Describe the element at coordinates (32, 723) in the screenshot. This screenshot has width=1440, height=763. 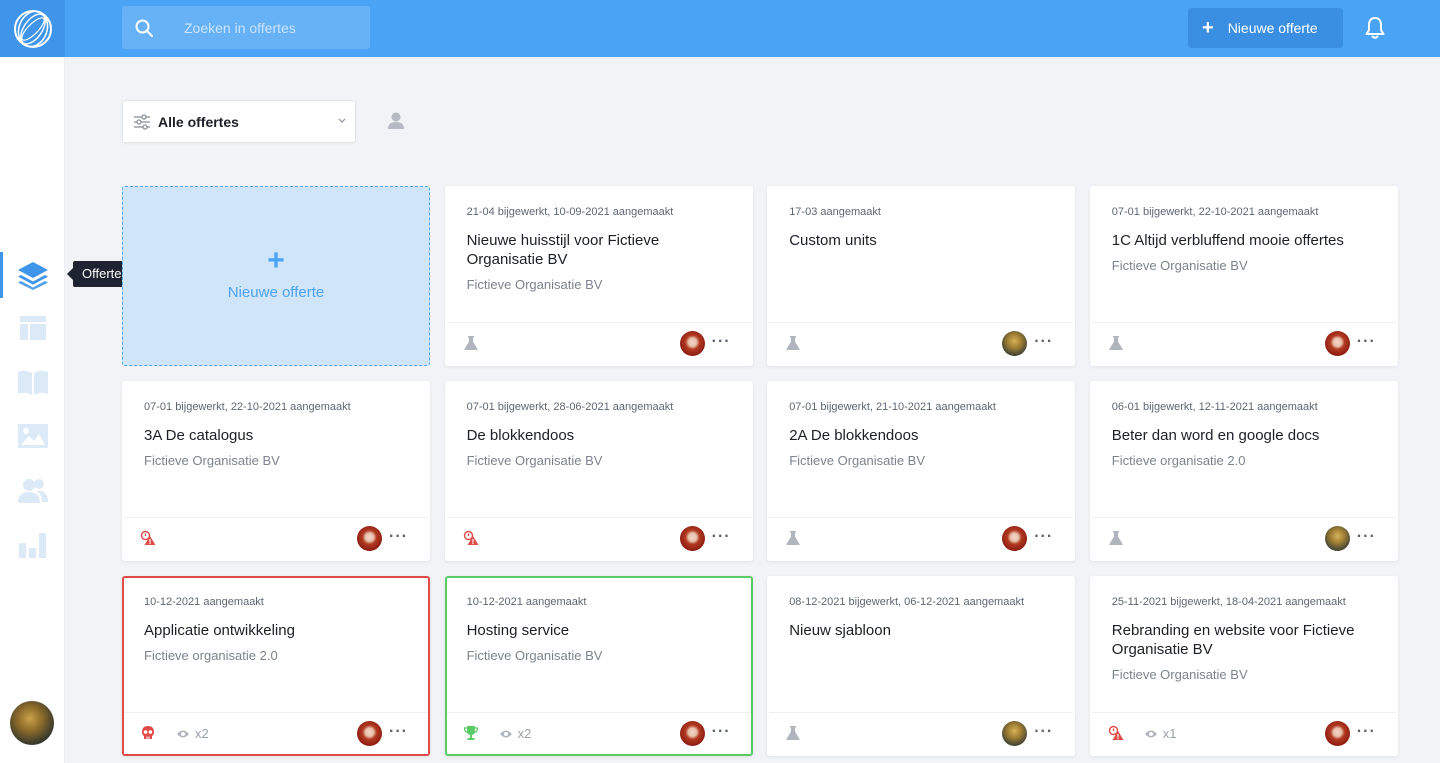
I see `user-avatar` at that location.